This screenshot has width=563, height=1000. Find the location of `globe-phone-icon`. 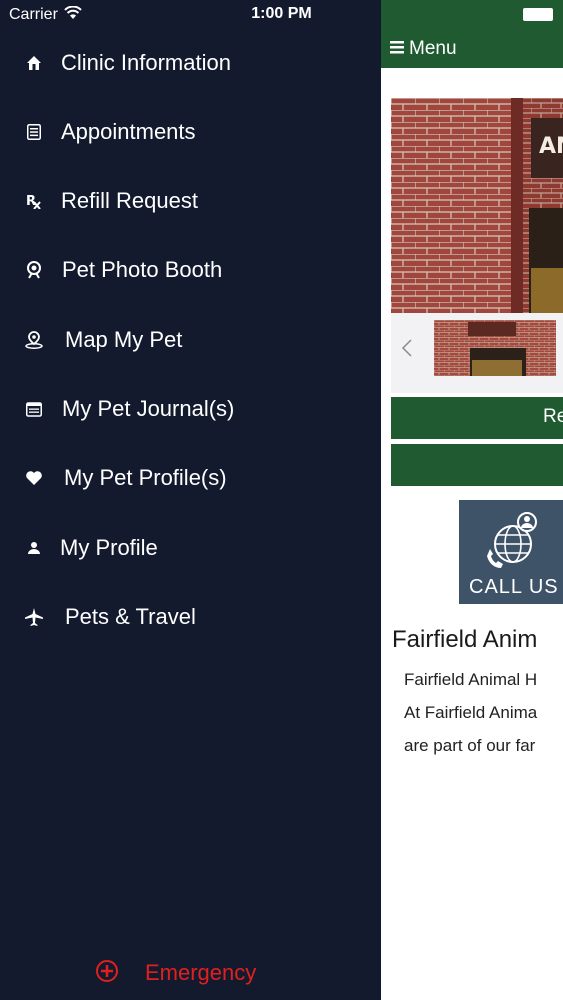

globe-phone-icon is located at coordinates (513, 542).